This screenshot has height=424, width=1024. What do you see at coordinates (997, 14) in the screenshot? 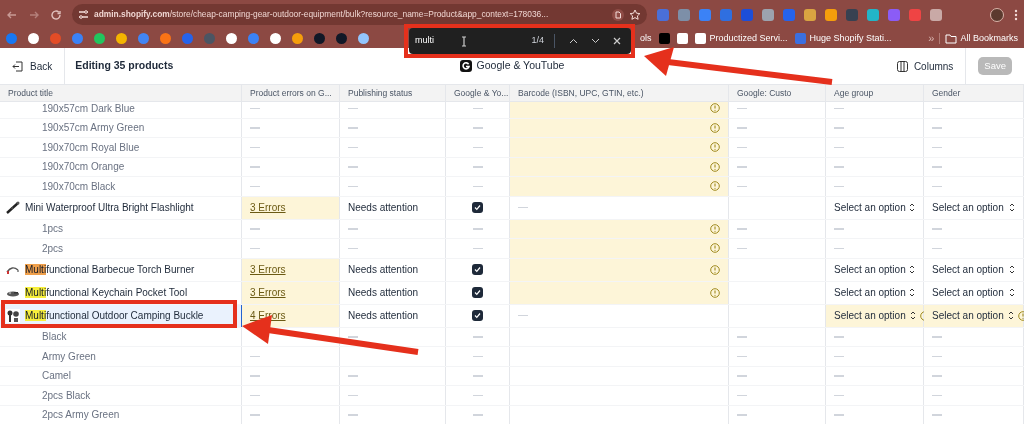
I see `profile-avatar` at bounding box center [997, 14].